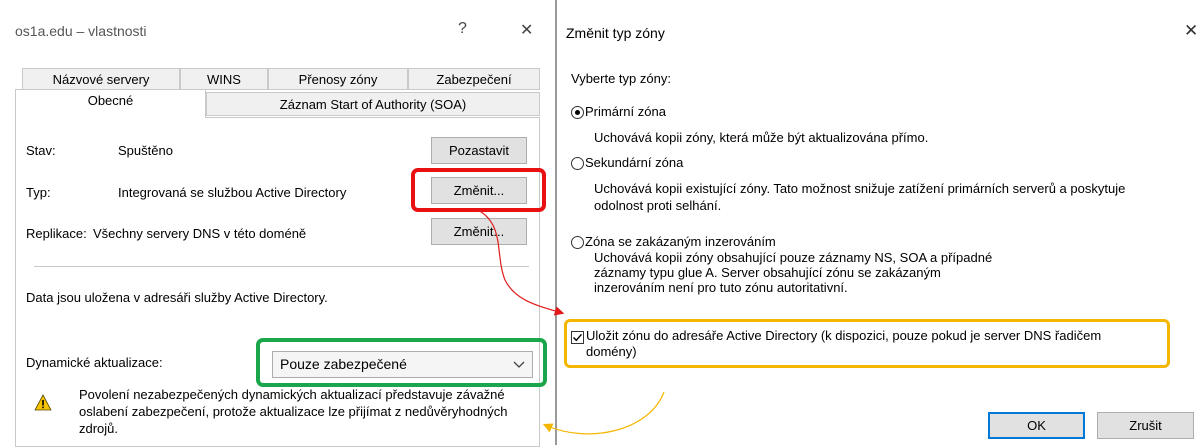 The image size is (1204, 447). Describe the element at coordinates (621, 78) in the screenshot. I see `zone-type-prompt: Vyberte typ zóny:` at that location.